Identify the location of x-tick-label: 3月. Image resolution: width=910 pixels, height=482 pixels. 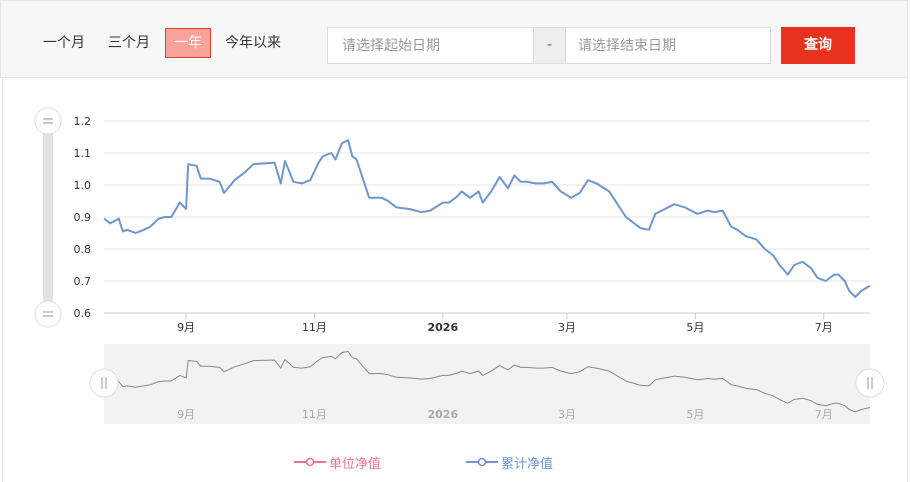
(567, 327).